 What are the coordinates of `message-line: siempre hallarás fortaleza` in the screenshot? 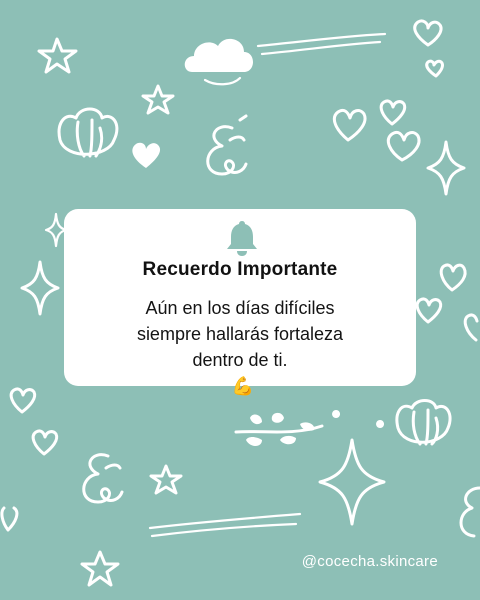 It's located at (240, 334).